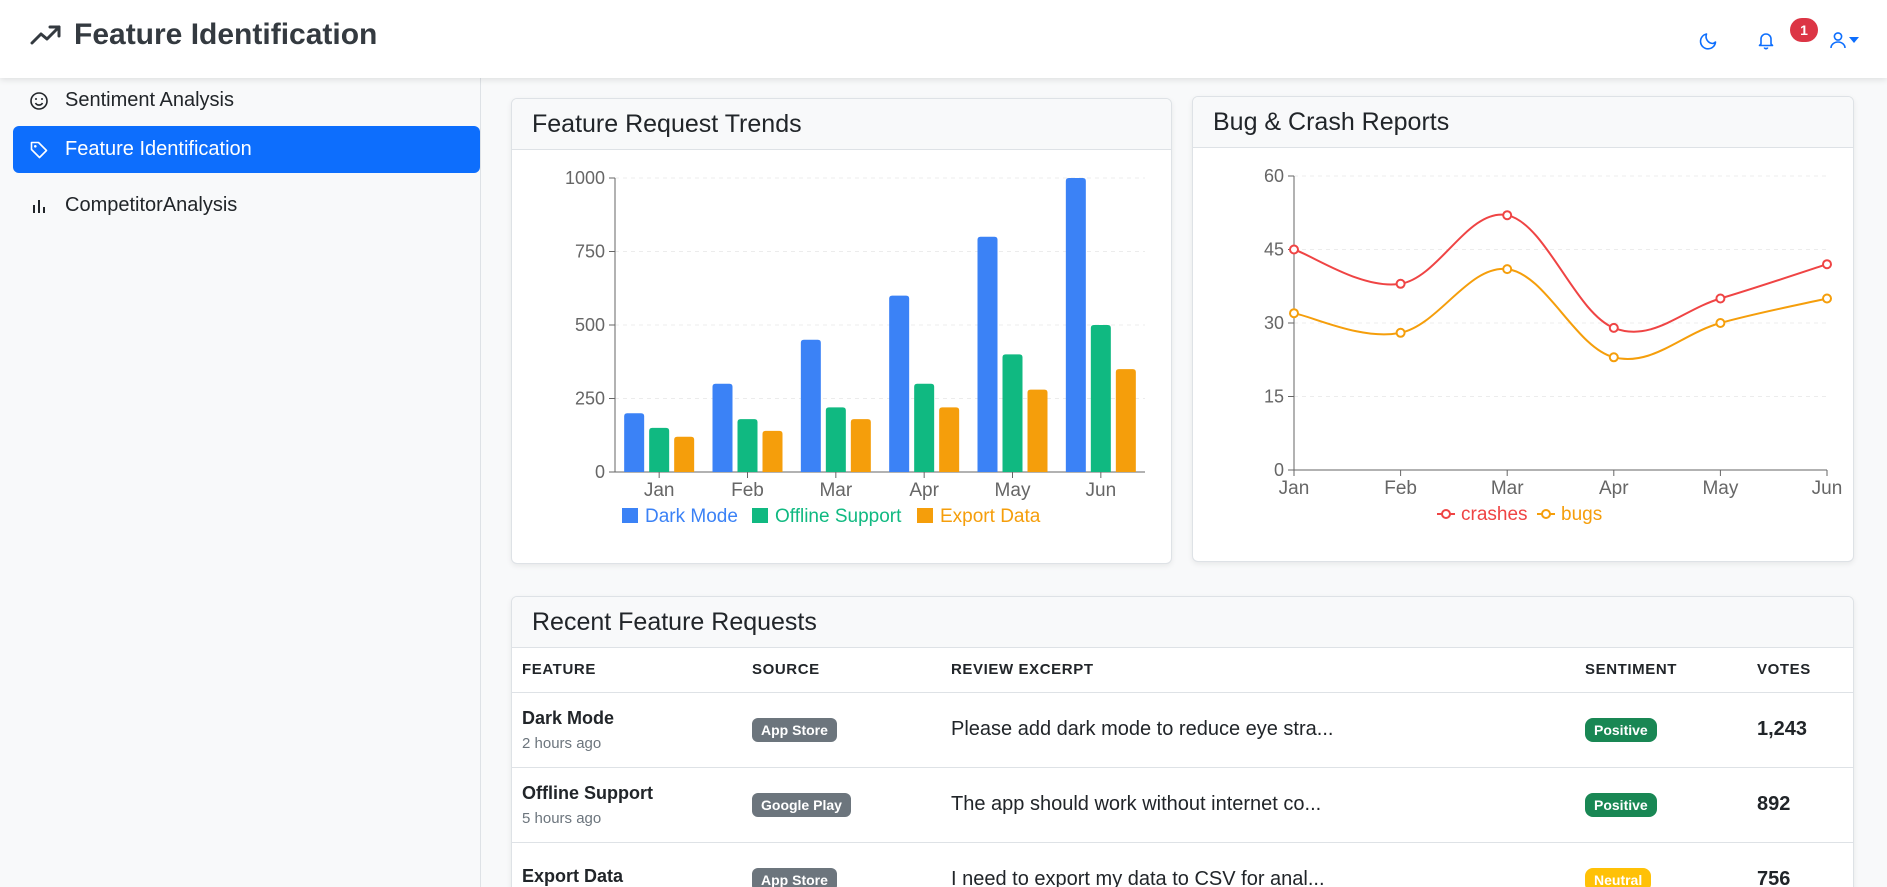 Image resolution: width=1887 pixels, height=887 pixels. Describe the element at coordinates (246, 100) in the screenshot. I see `sidebar-item-sentiment-analysis: Sentiment Analysis` at that location.